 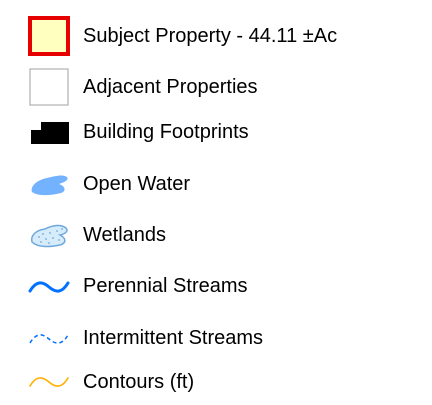 I want to click on legend-item-perennial-streams: Perennial Streams, so click(x=216, y=286).